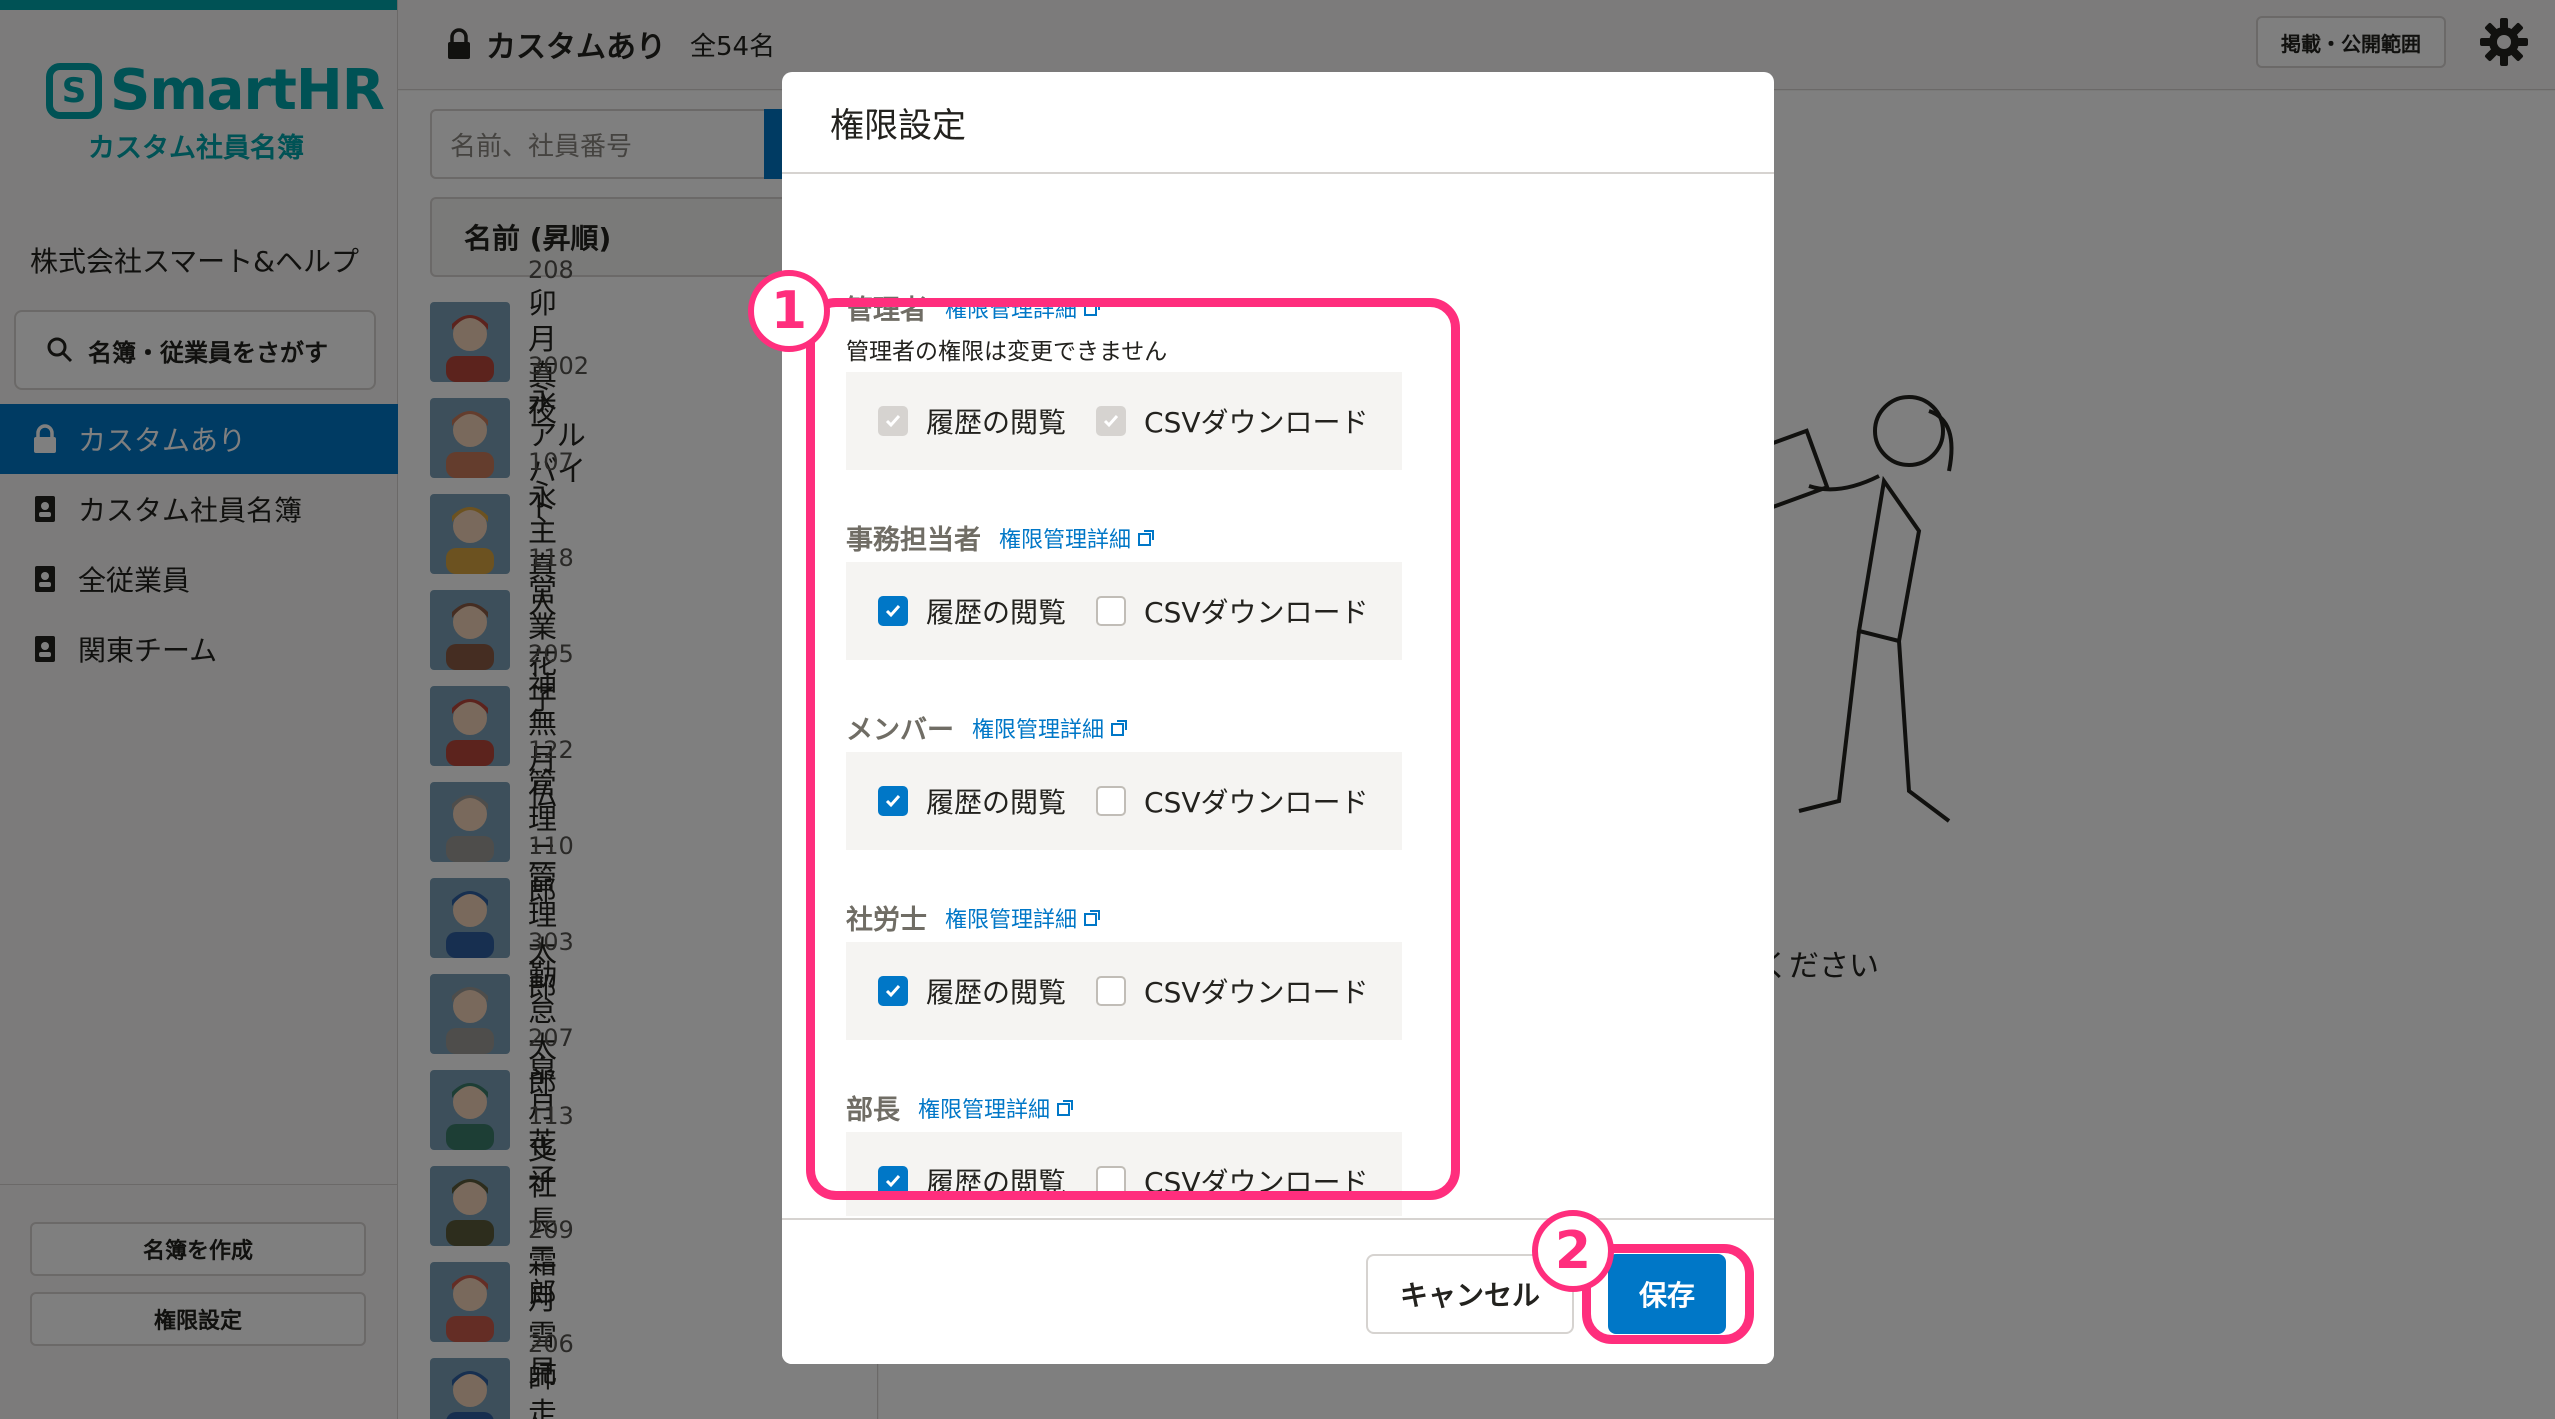  Describe the element at coordinates (1573, 1251) in the screenshot. I see `step2-badge: 2` at that location.